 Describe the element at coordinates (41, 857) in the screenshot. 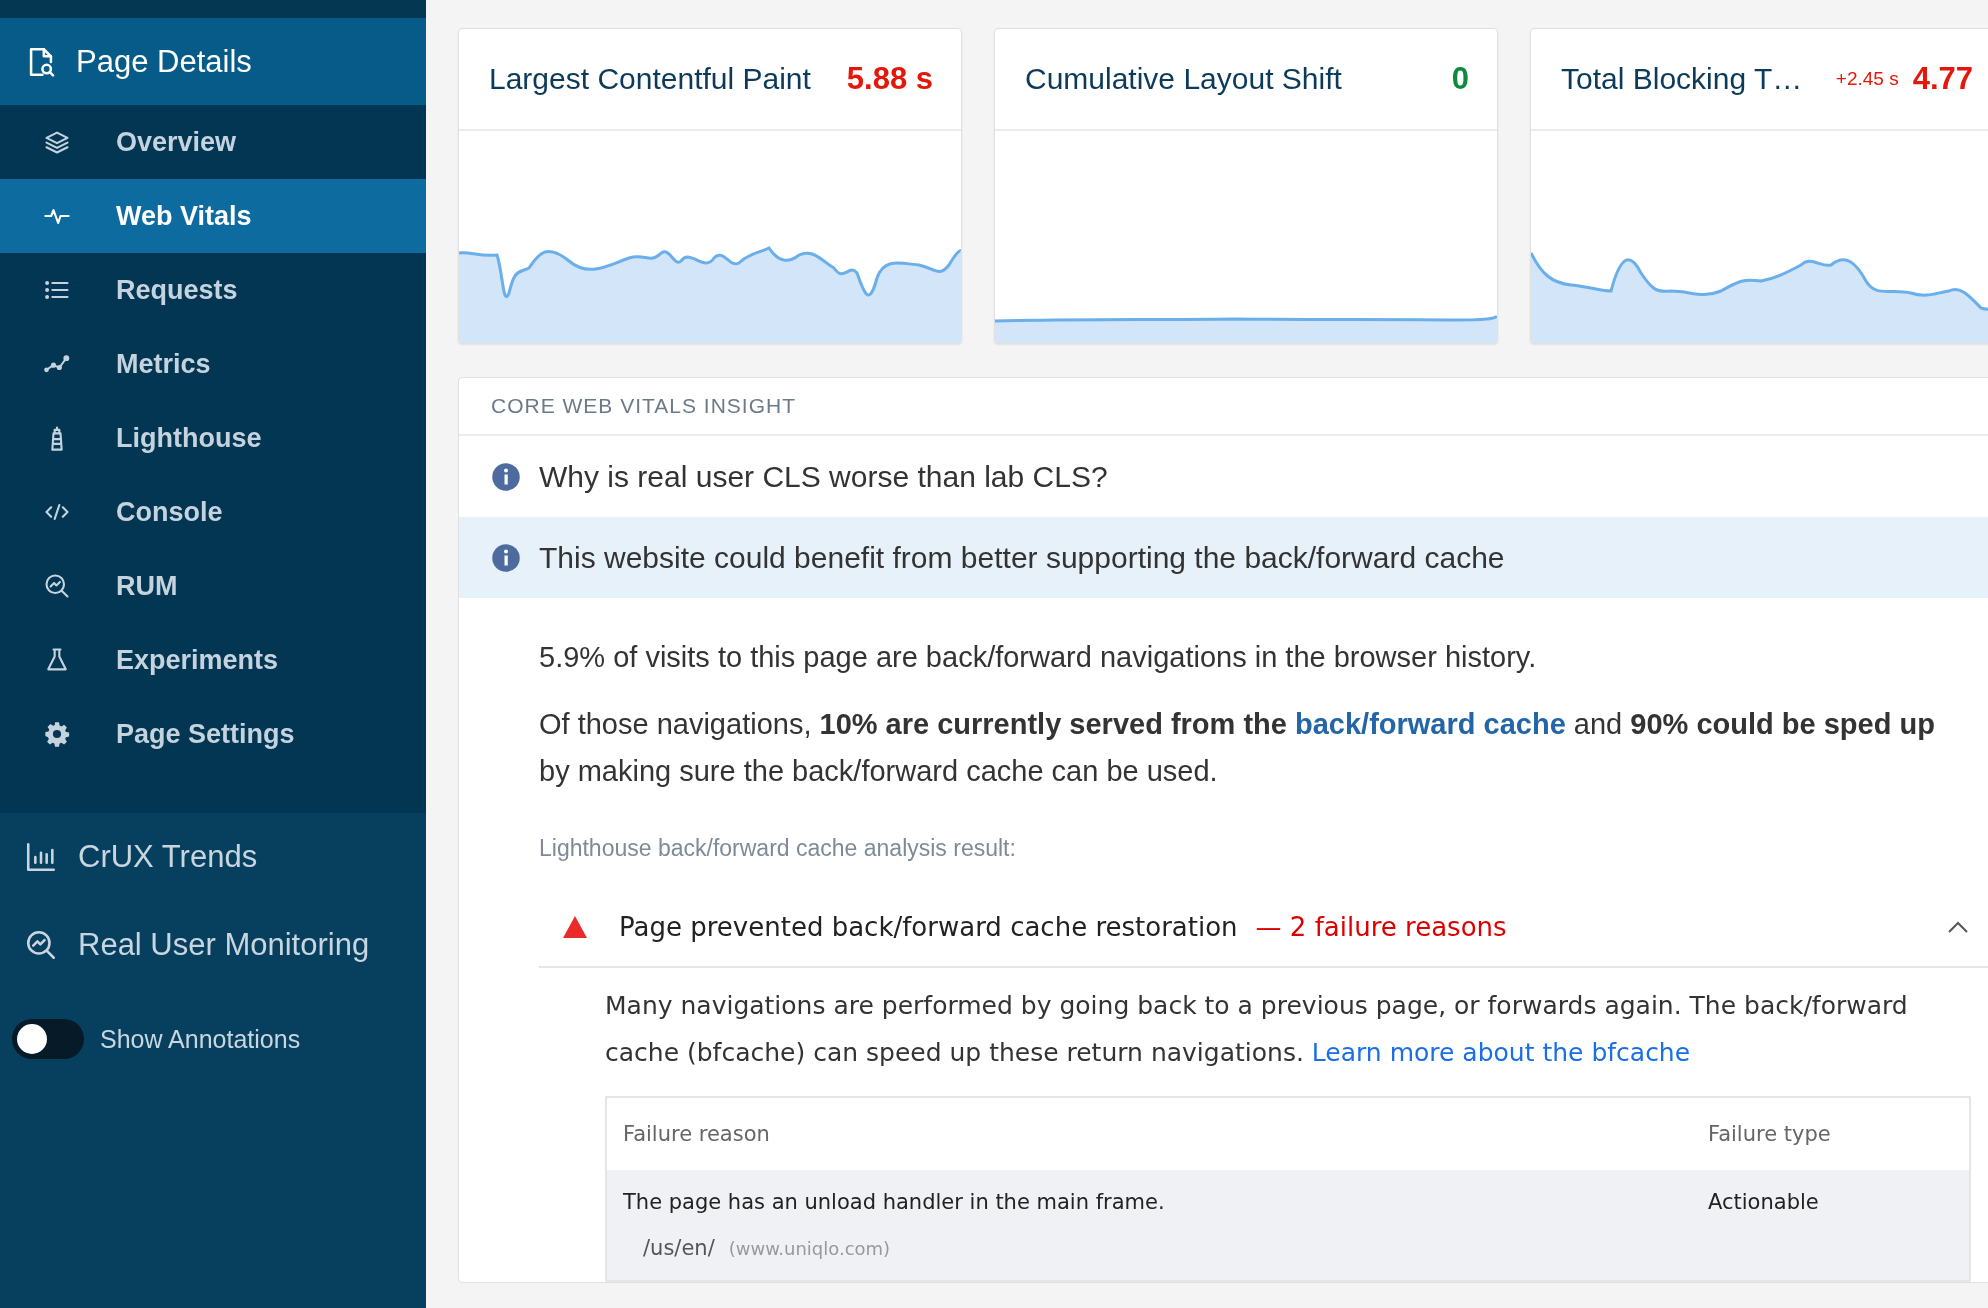

I see `bar-chart-icon` at that location.